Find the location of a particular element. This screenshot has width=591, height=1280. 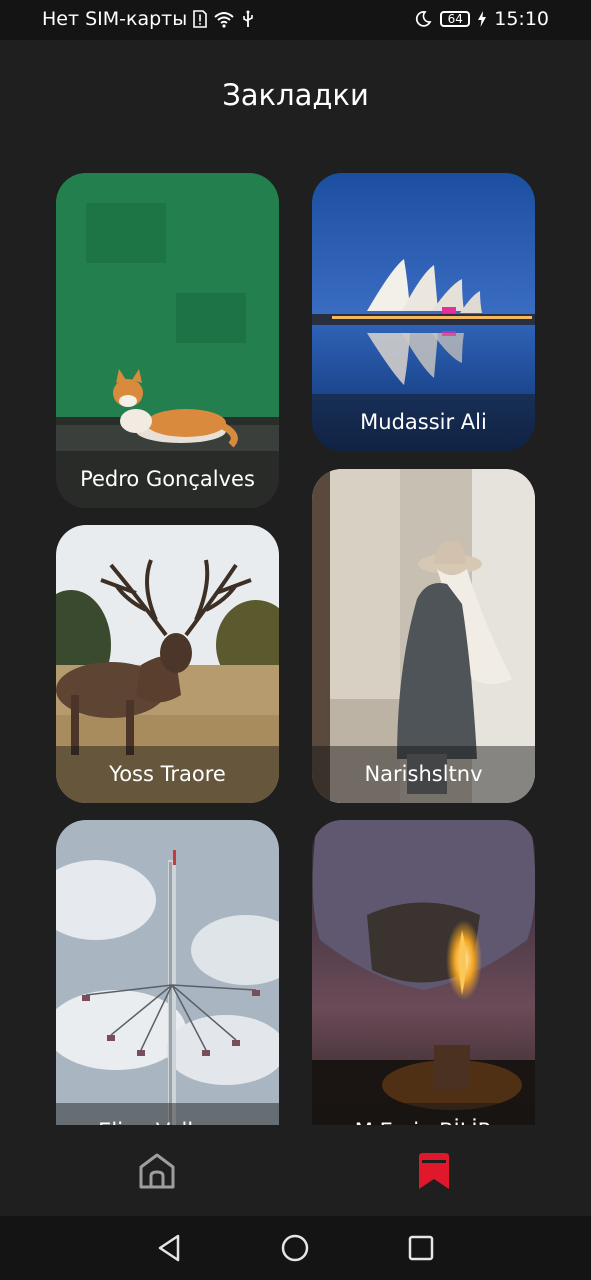

carrier-label: Нет SIM-карты is located at coordinates (115, 19).